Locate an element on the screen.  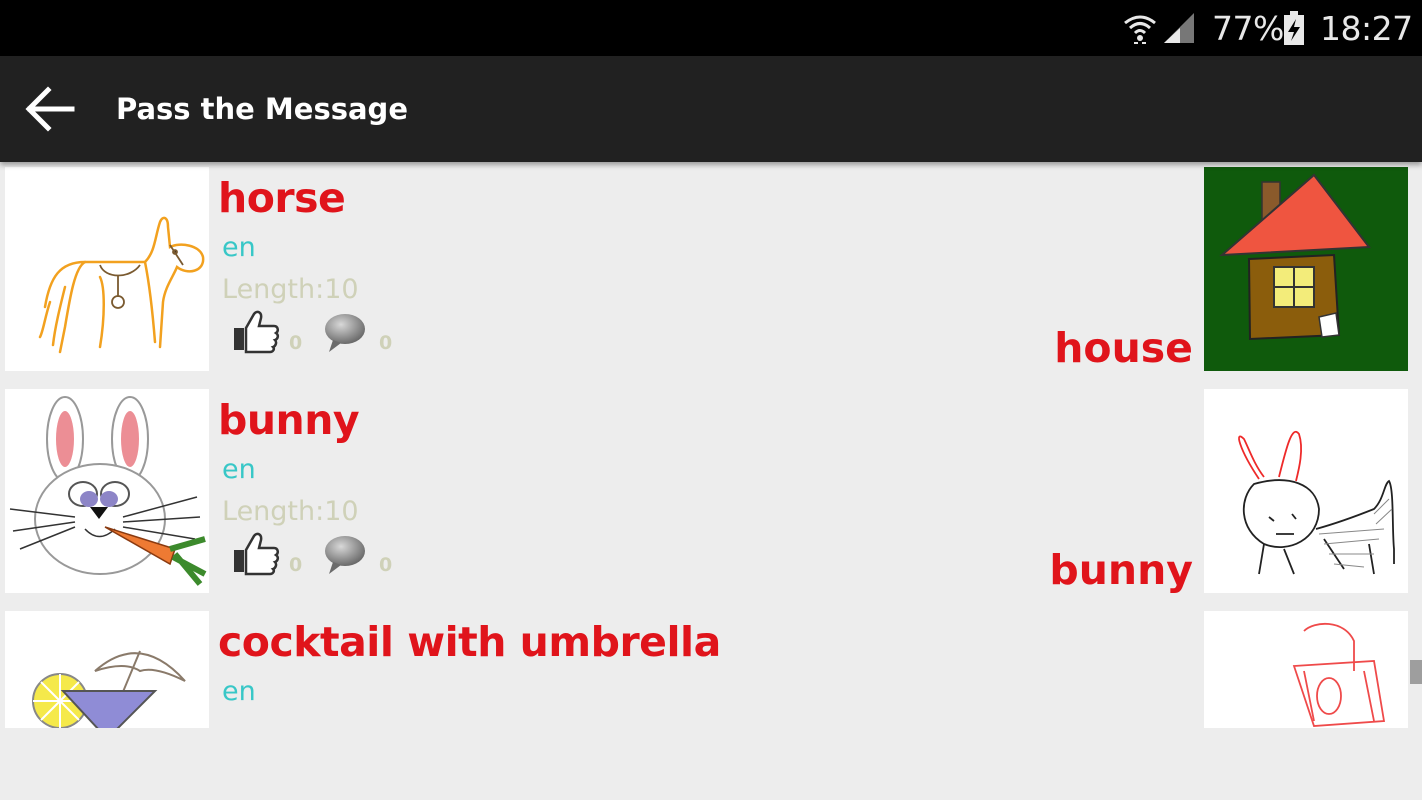
clock: 18:27 is located at coordinates (1366, 28).